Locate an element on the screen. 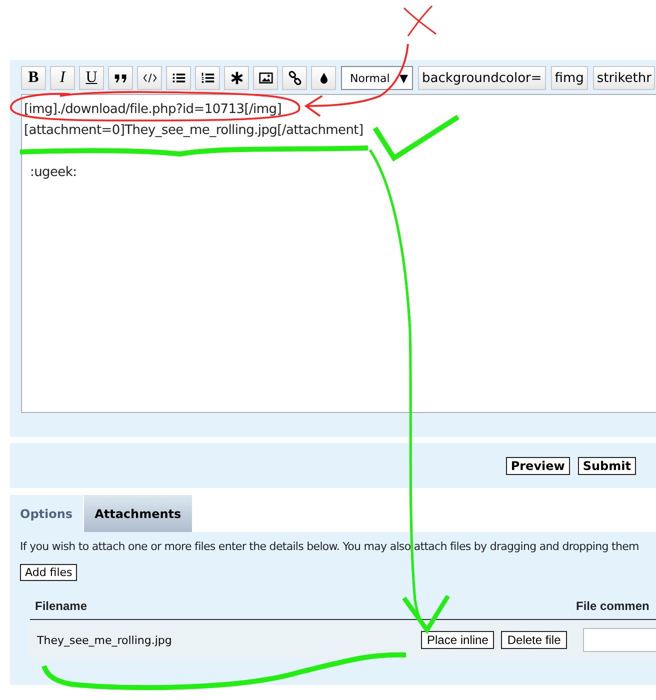  format-button: B is located at coordinates (33, 78).